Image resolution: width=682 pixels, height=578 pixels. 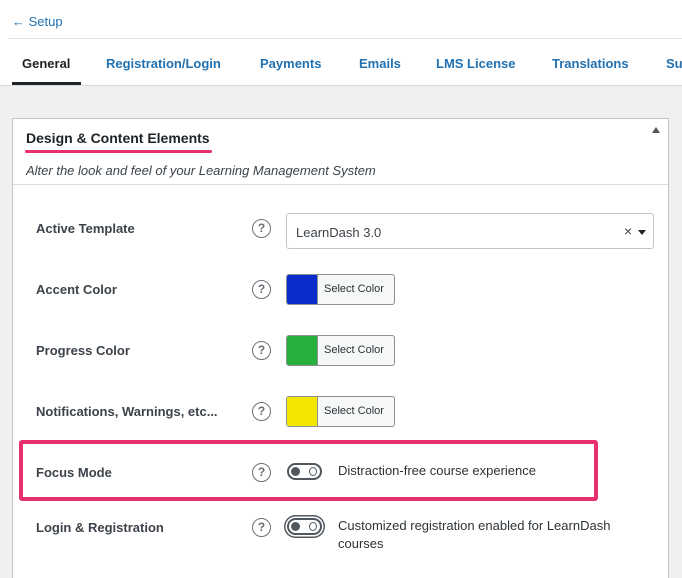 I want to click on back-to-setup-link: ← Setup, so click(x=37, y=21).